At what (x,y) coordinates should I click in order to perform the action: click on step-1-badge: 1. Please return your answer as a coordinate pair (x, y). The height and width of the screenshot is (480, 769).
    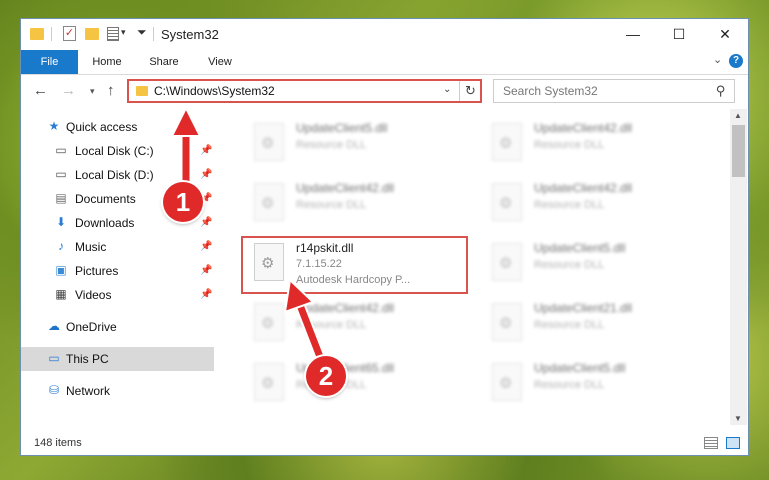
    Looking at the image, I should click on (183, 202).